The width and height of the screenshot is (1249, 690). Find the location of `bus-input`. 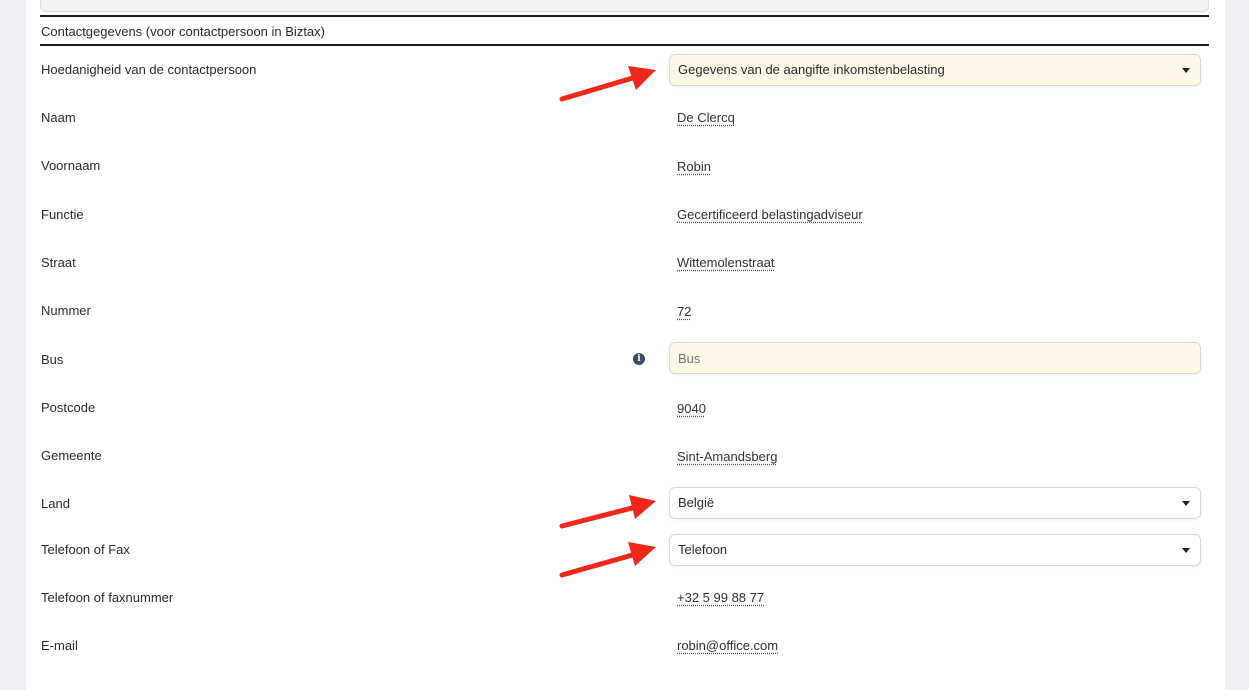

bus-input is located at coordinates (935, 358).